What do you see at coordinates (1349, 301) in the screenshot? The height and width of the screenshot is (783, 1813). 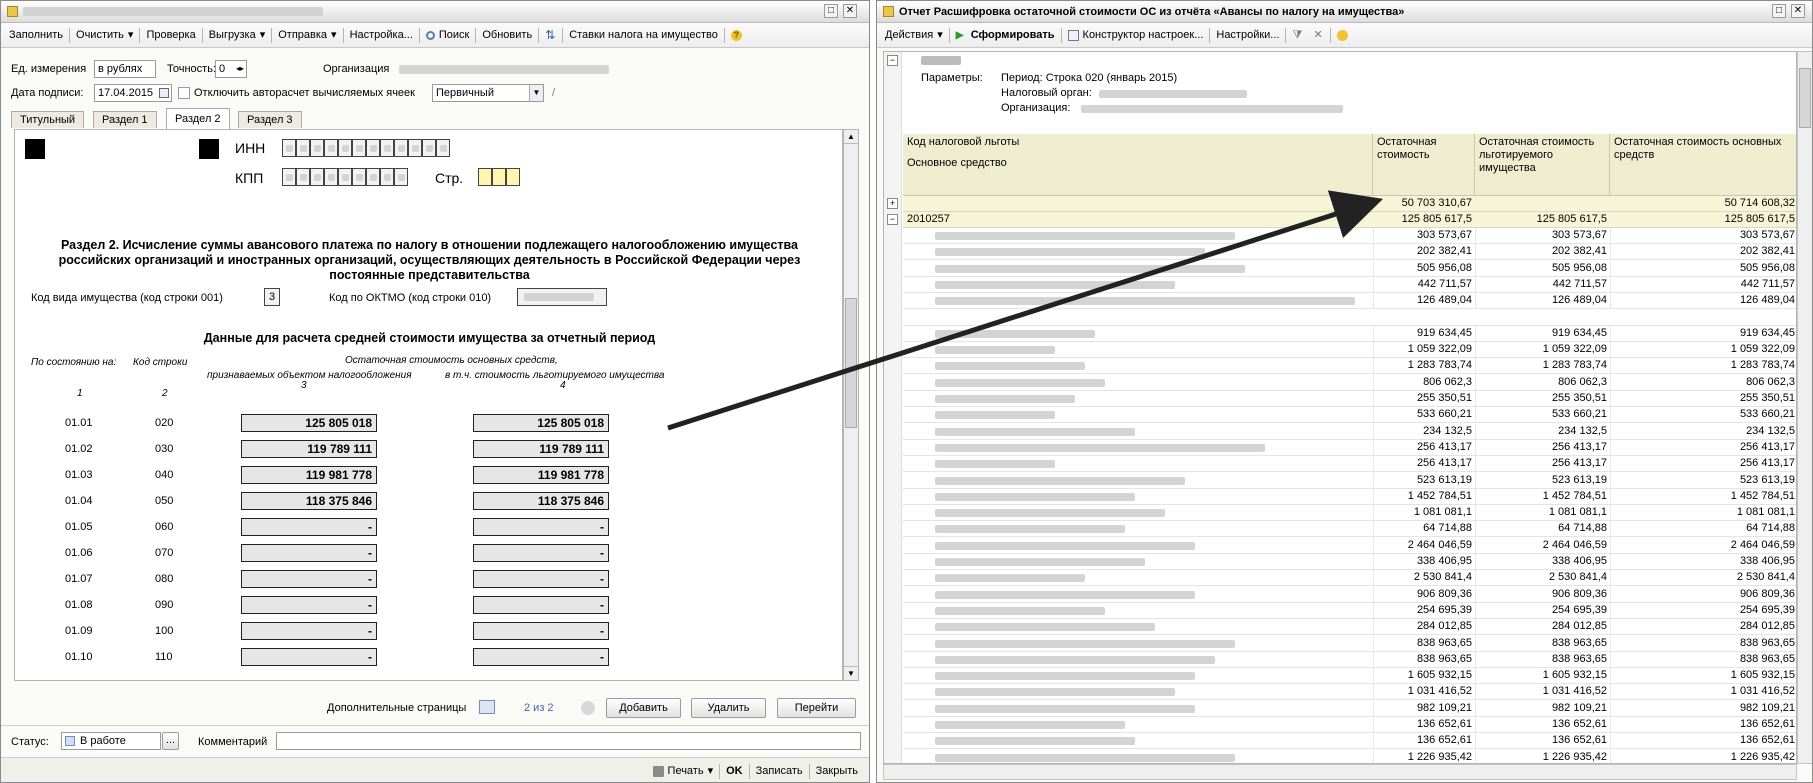 I see `report-row: 126 489,04 126 489,04 126 489,04` at bounding box center [1349, 301].